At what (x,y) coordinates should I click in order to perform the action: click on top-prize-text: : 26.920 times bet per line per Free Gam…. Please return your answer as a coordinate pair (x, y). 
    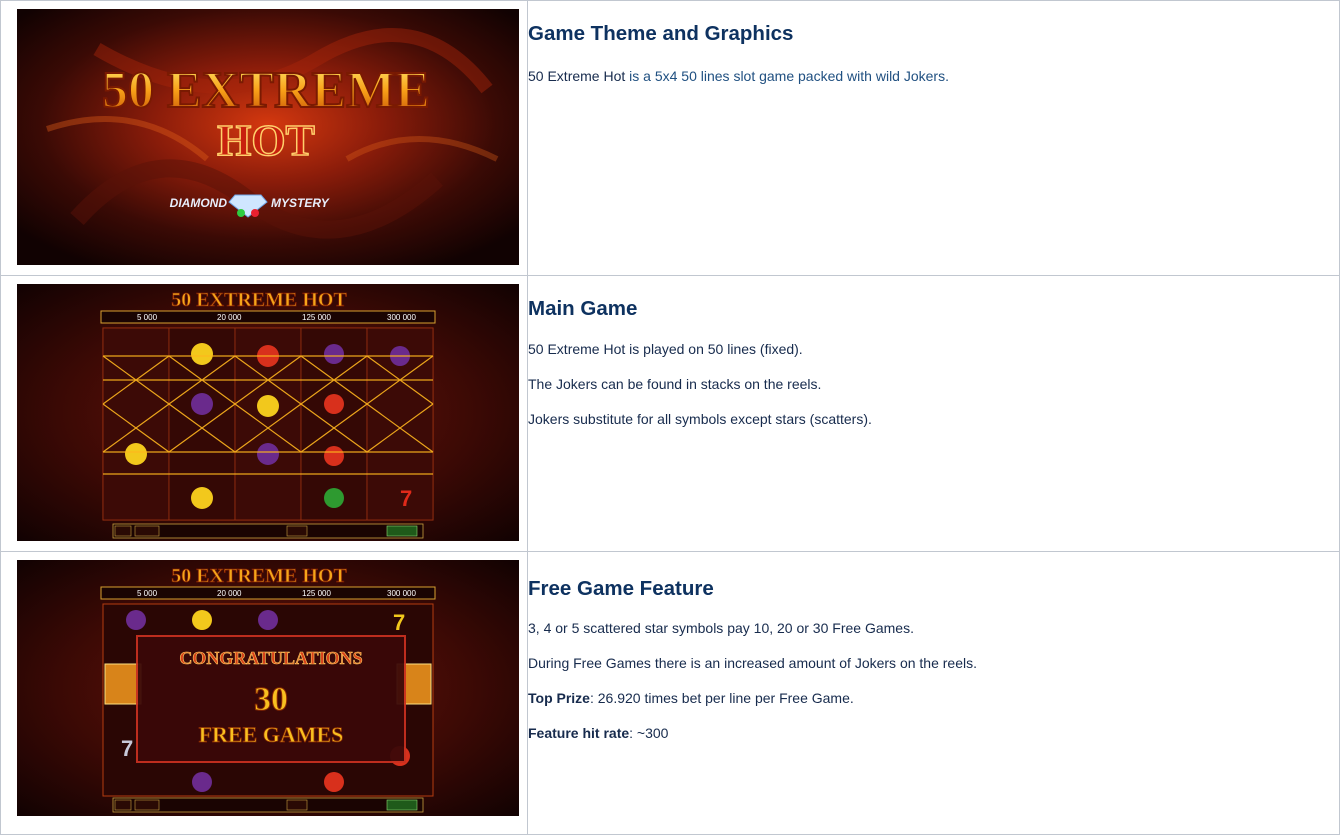
    Looking at the image, I should click on (721, 698).